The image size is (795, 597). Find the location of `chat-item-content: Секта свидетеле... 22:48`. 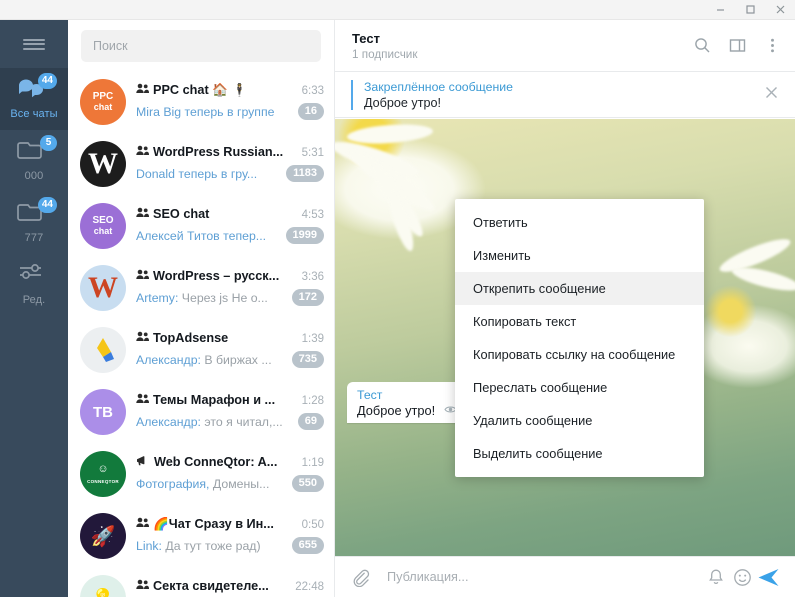

chat-item-content: Секта свидетеле... 22:48 is located at coordinates (225, 586).